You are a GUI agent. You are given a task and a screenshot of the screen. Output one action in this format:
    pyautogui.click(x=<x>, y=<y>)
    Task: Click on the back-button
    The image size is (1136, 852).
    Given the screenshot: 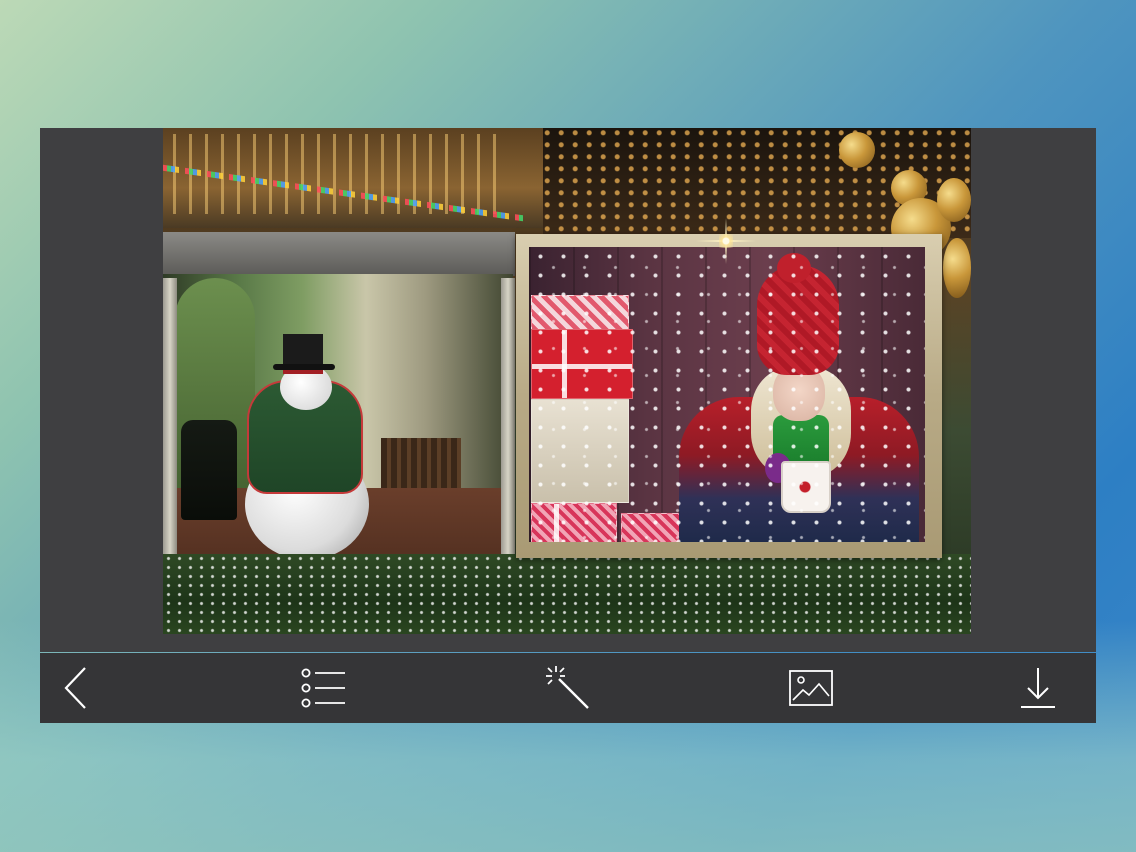 What is the action you would take?
    pyautogui.click(x=76, y=688)
    